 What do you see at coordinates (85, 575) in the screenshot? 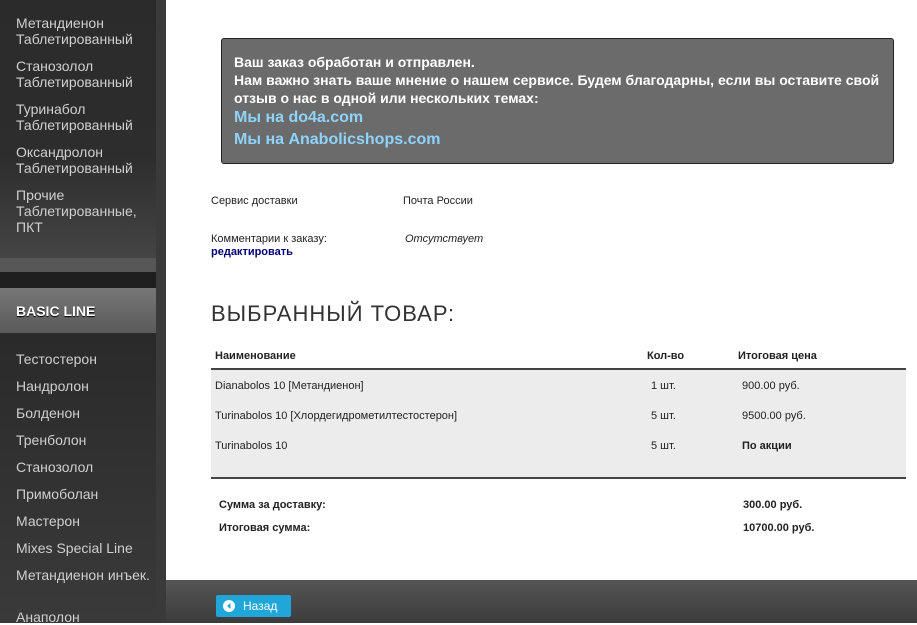
I see `sidebar-item-metandienon-inj: Метандиенон инъек.` at bounding box center [85, 575].